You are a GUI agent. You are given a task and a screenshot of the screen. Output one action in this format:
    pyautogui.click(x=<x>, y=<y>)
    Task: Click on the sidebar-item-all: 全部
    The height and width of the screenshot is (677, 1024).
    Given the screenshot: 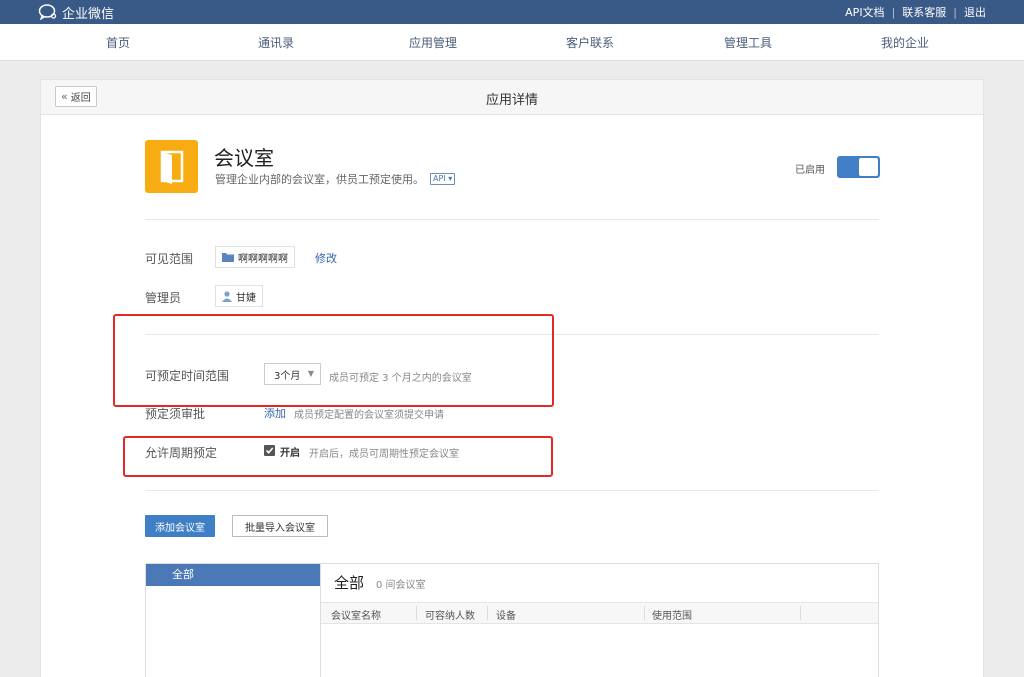 What is the action you would take?
    pyautogui.click(x=233, y=575)
    